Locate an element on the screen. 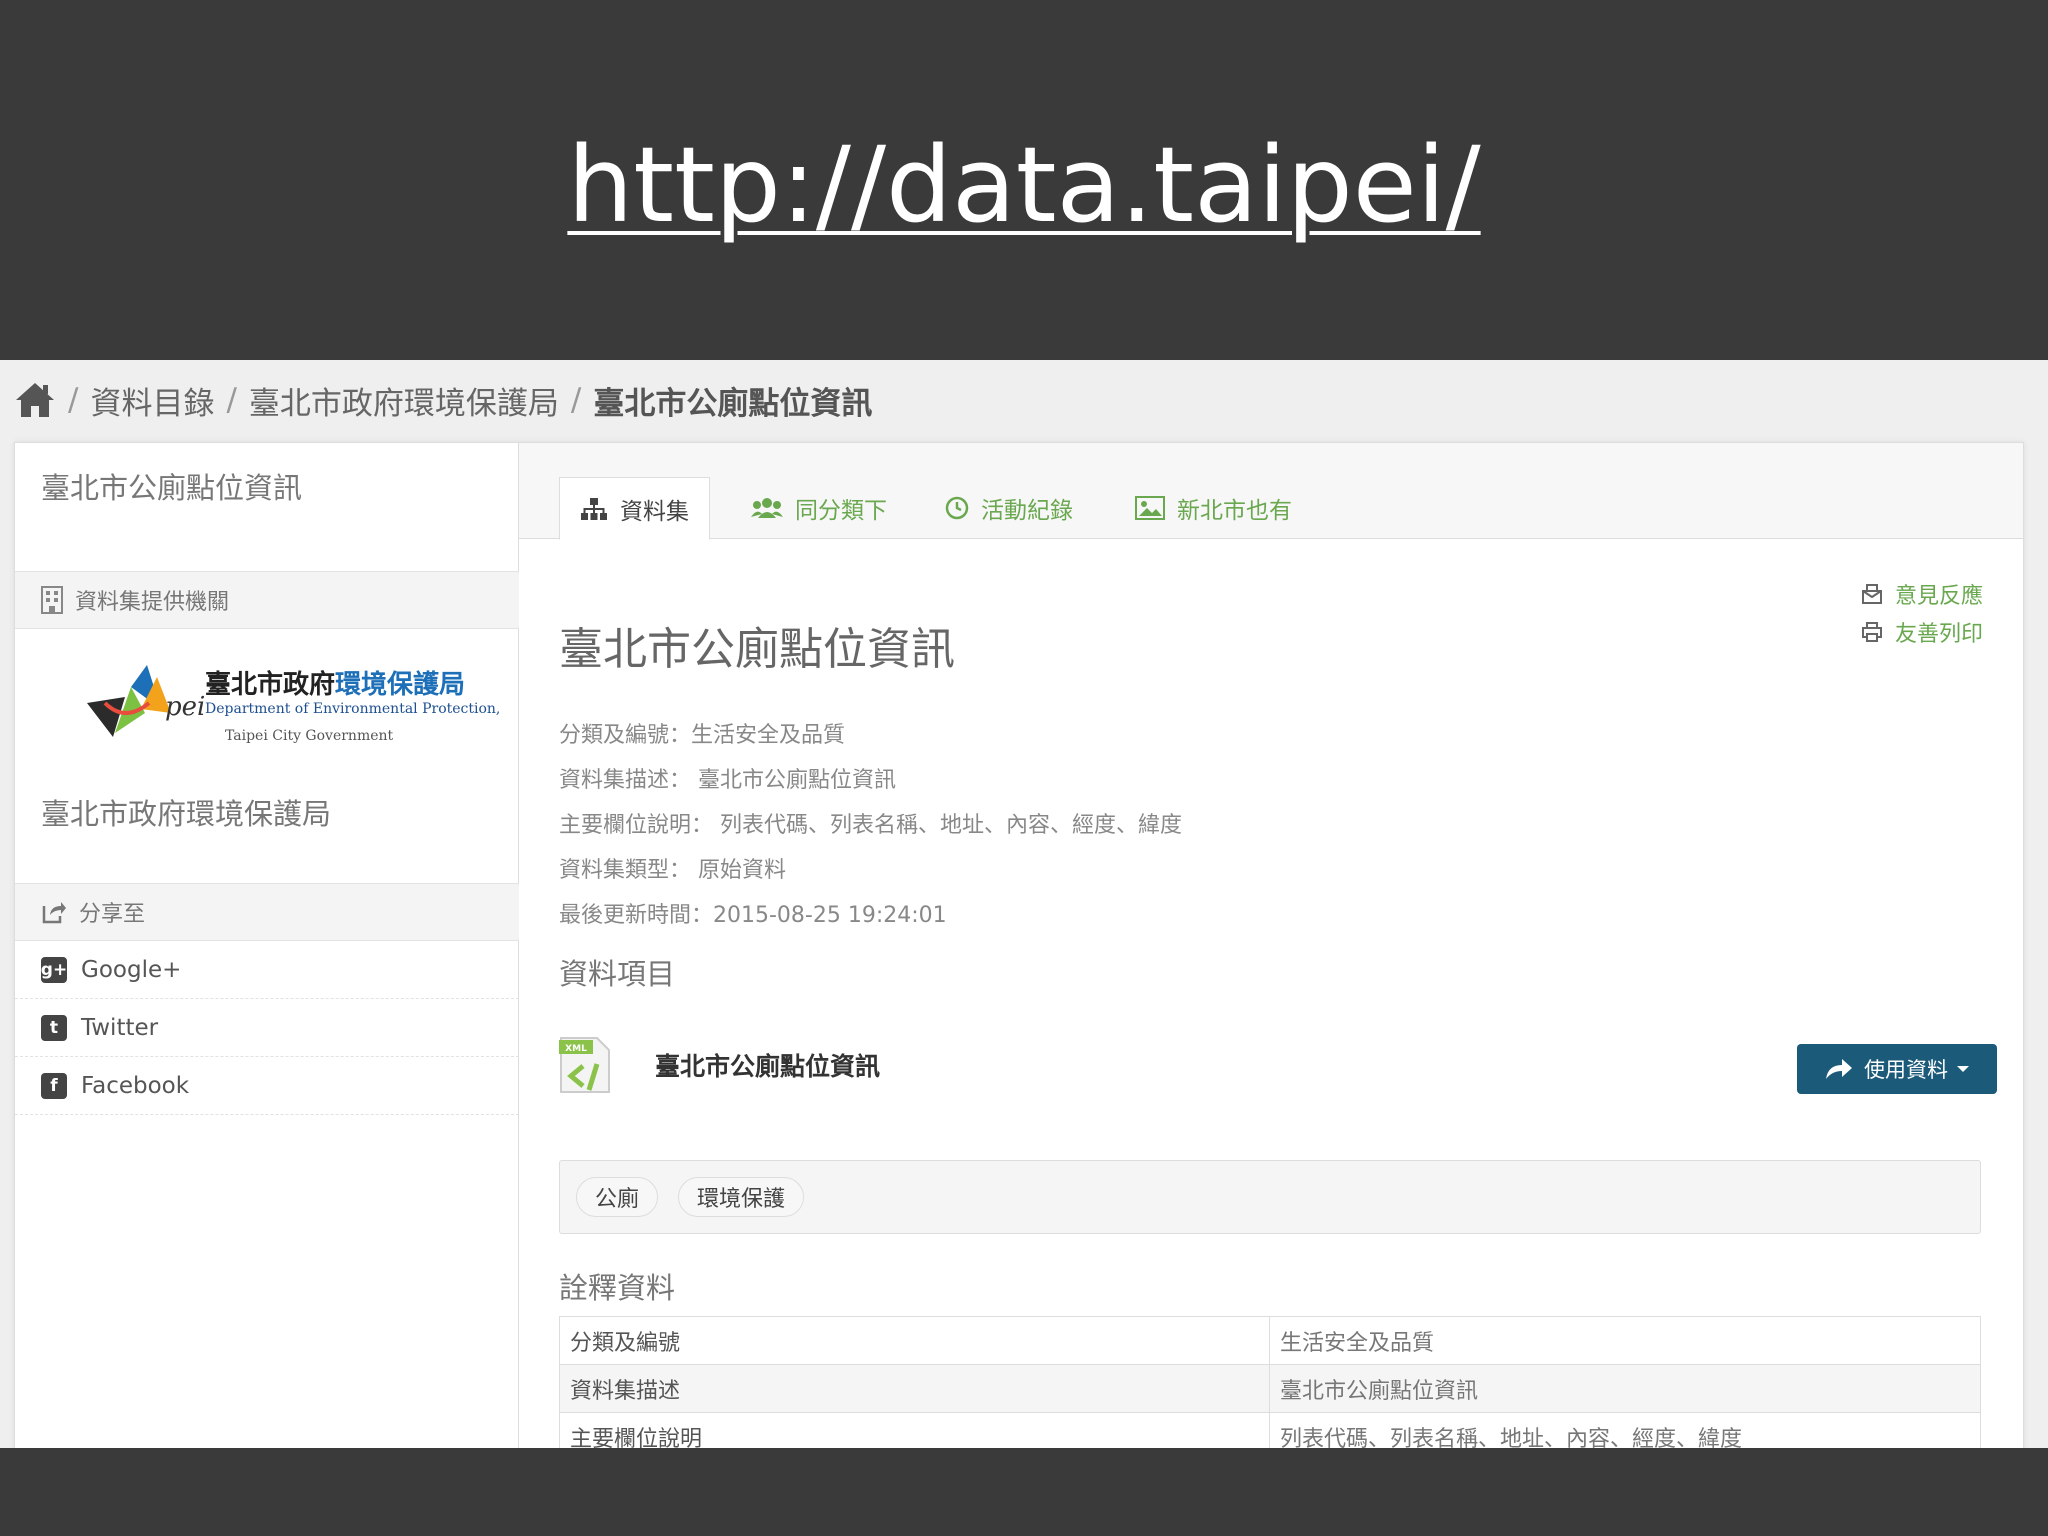 The width and height of the screenshot is (2048, 1536). meta-fields: 主要欄位說明： 列表代碼、列表名稱、地址、內容、經度、緯度 is located at coordinates (870, 825).